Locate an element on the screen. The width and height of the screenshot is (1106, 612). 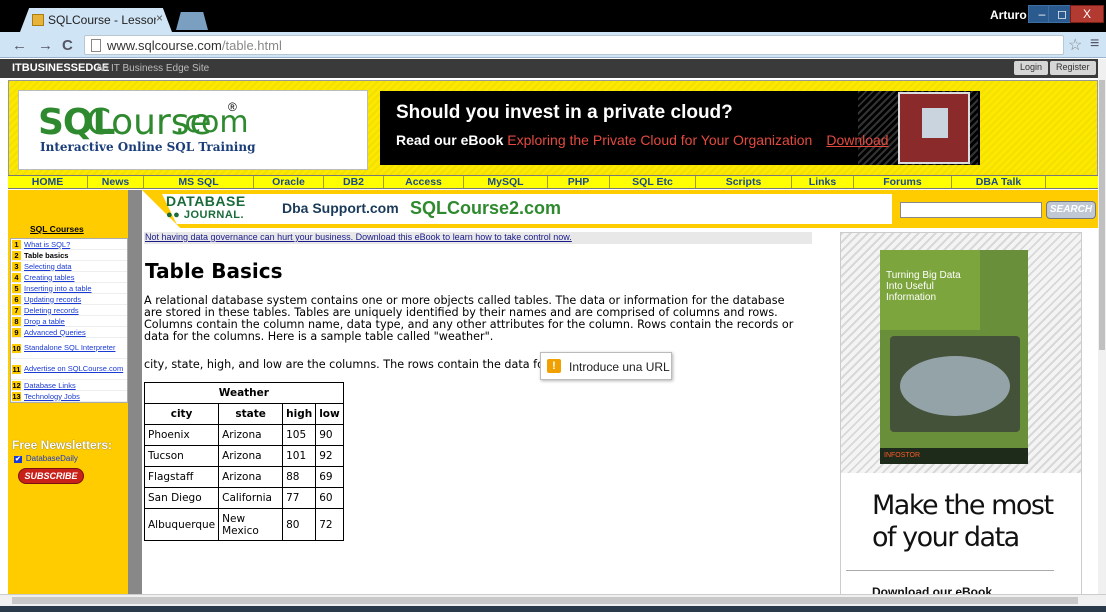
course-link: Standalone SQL Interpreter is located at coordinates (69, 348).